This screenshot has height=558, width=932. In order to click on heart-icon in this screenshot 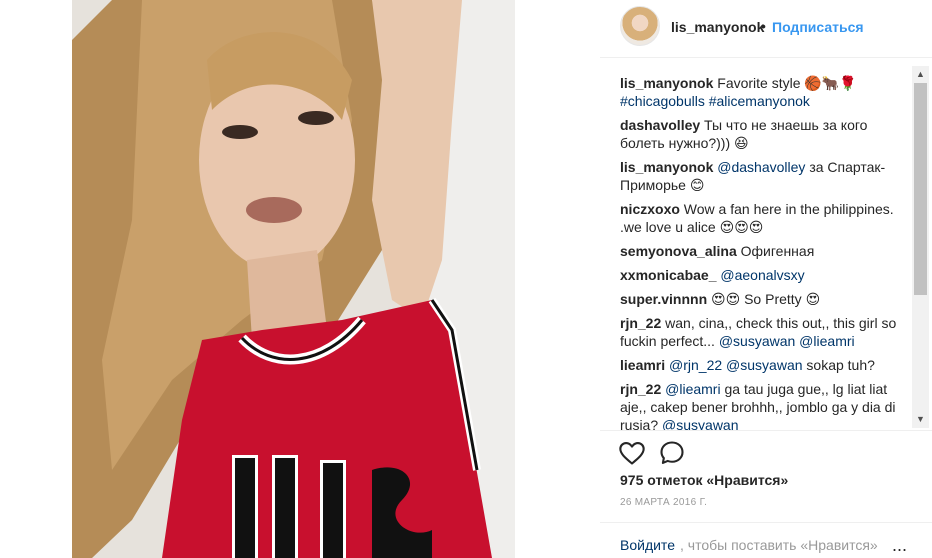, I will do `click(632, 453)`.